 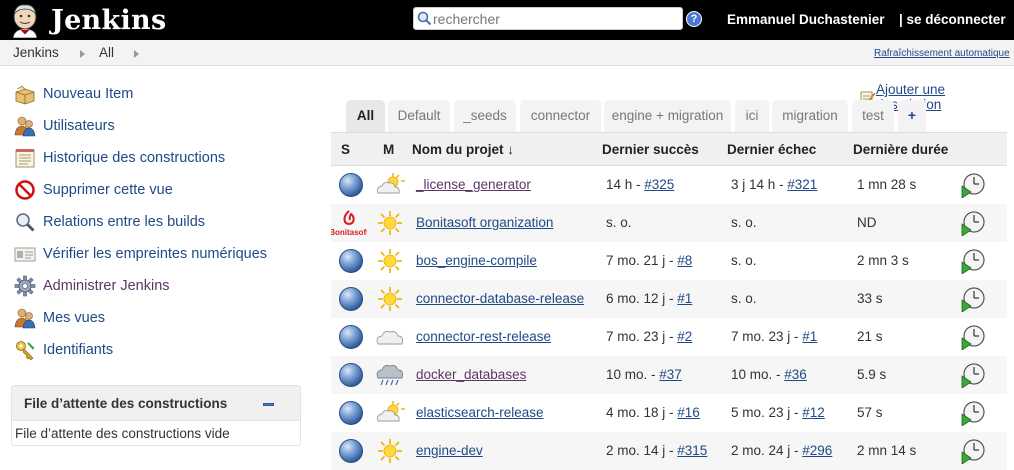 I want to click on sidebar-item-build-history: Historique des constructions, so click(x=119, y=158).